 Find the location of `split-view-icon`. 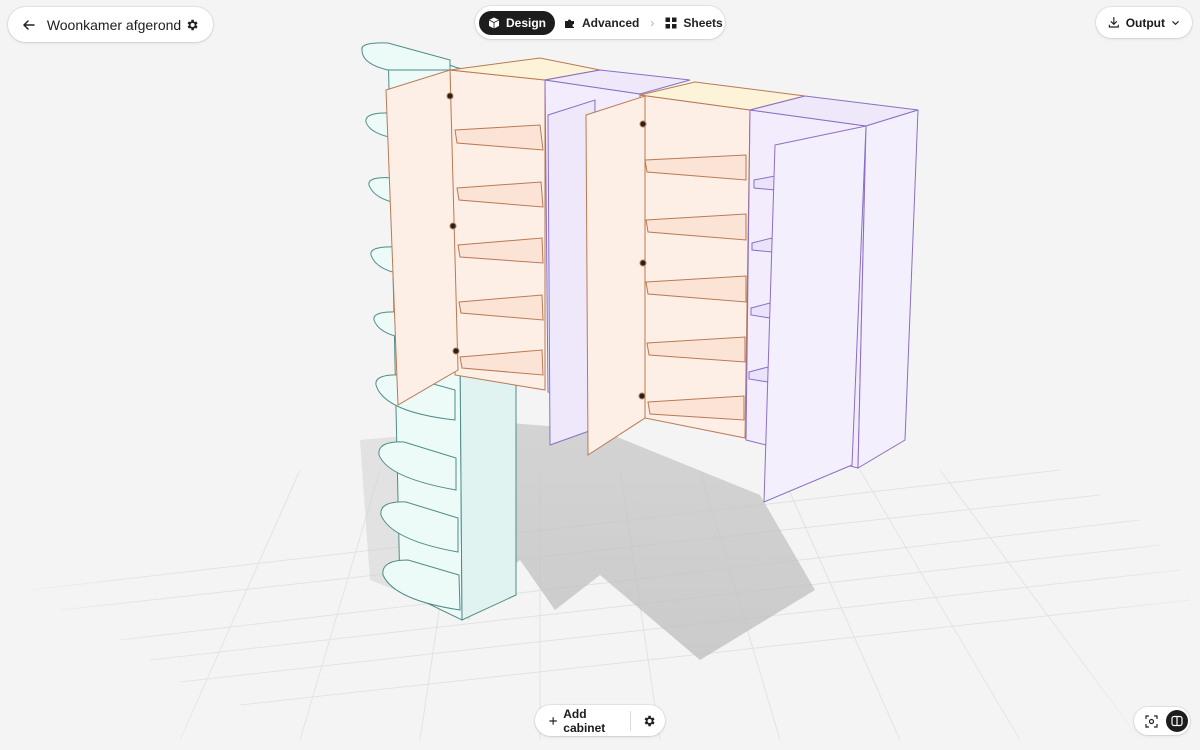

split-view-icon is located at coordinates (1177, 721).